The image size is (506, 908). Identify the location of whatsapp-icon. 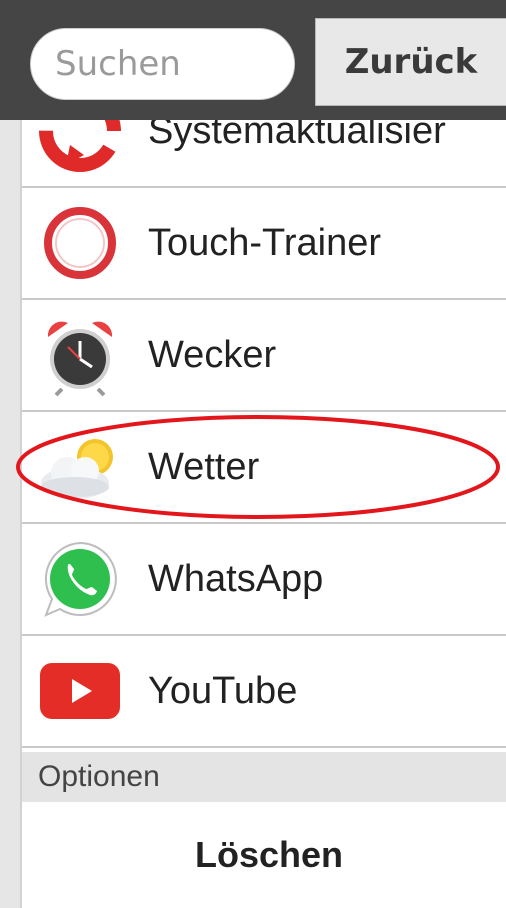
(80, 579).